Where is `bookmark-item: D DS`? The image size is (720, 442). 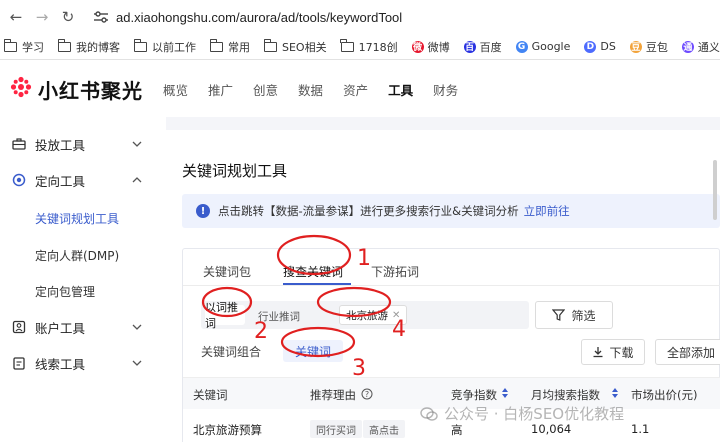 bookmark-item: D DS is located at coordinates (600, 46).